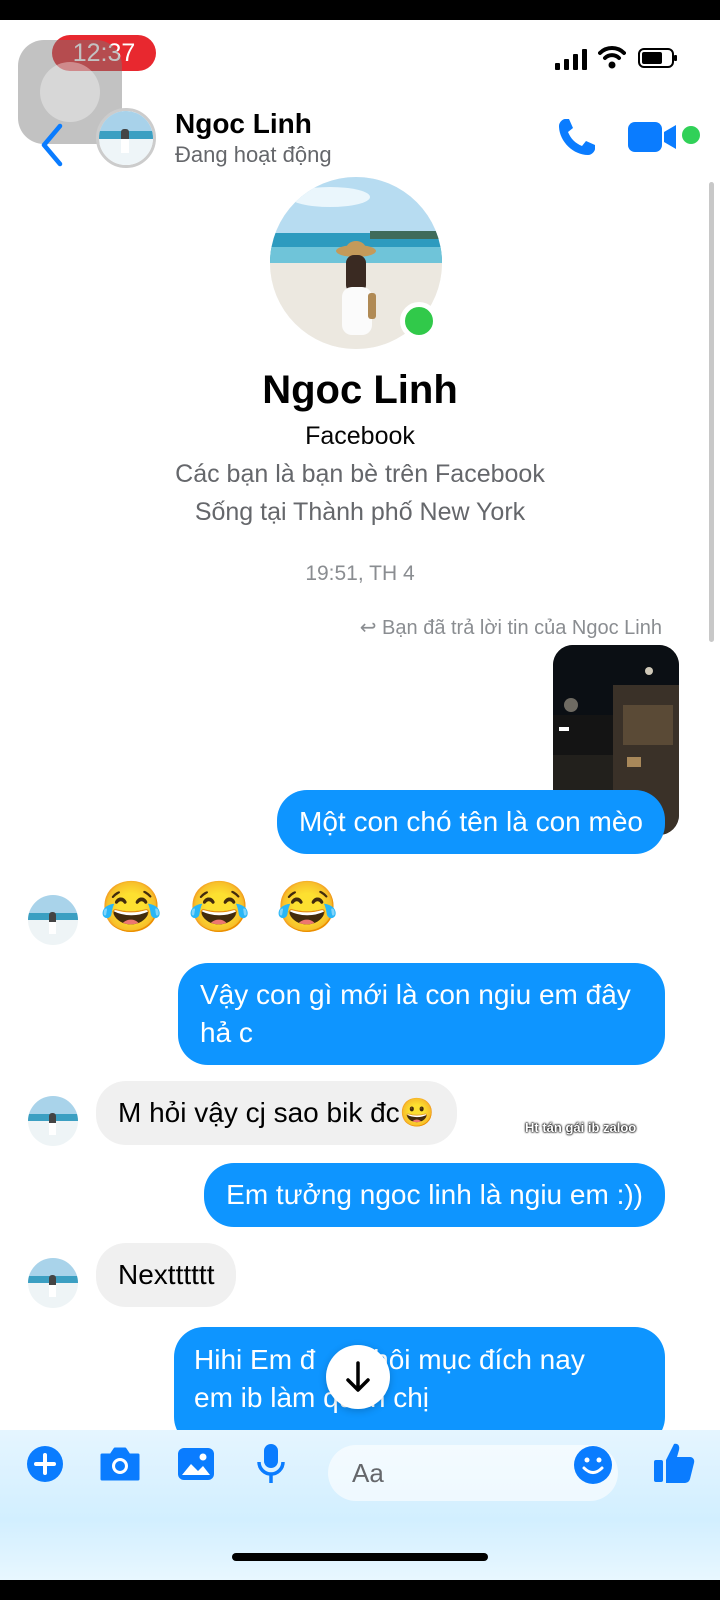 The image size is (720, 1600). I want to click on profile-location: Sống tại Thành phố New York, so click(360, 512).